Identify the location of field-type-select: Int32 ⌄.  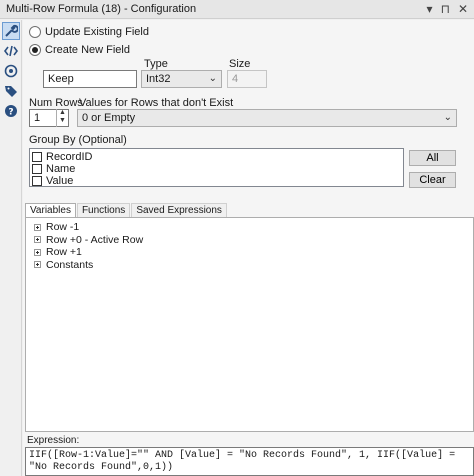
(181, 79).